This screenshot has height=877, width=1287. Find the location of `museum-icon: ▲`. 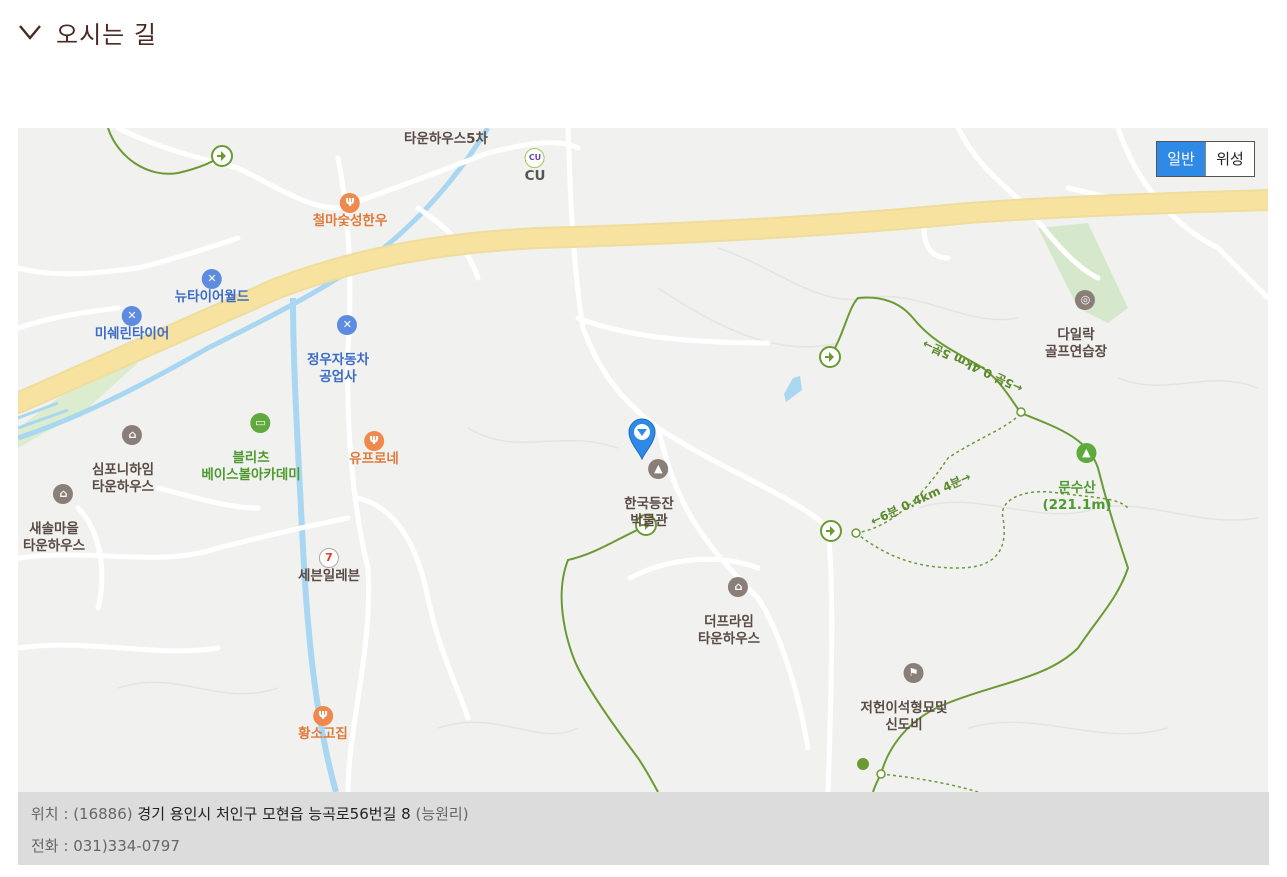

museum-icon: ▲ is located at coordinates (658, 469).